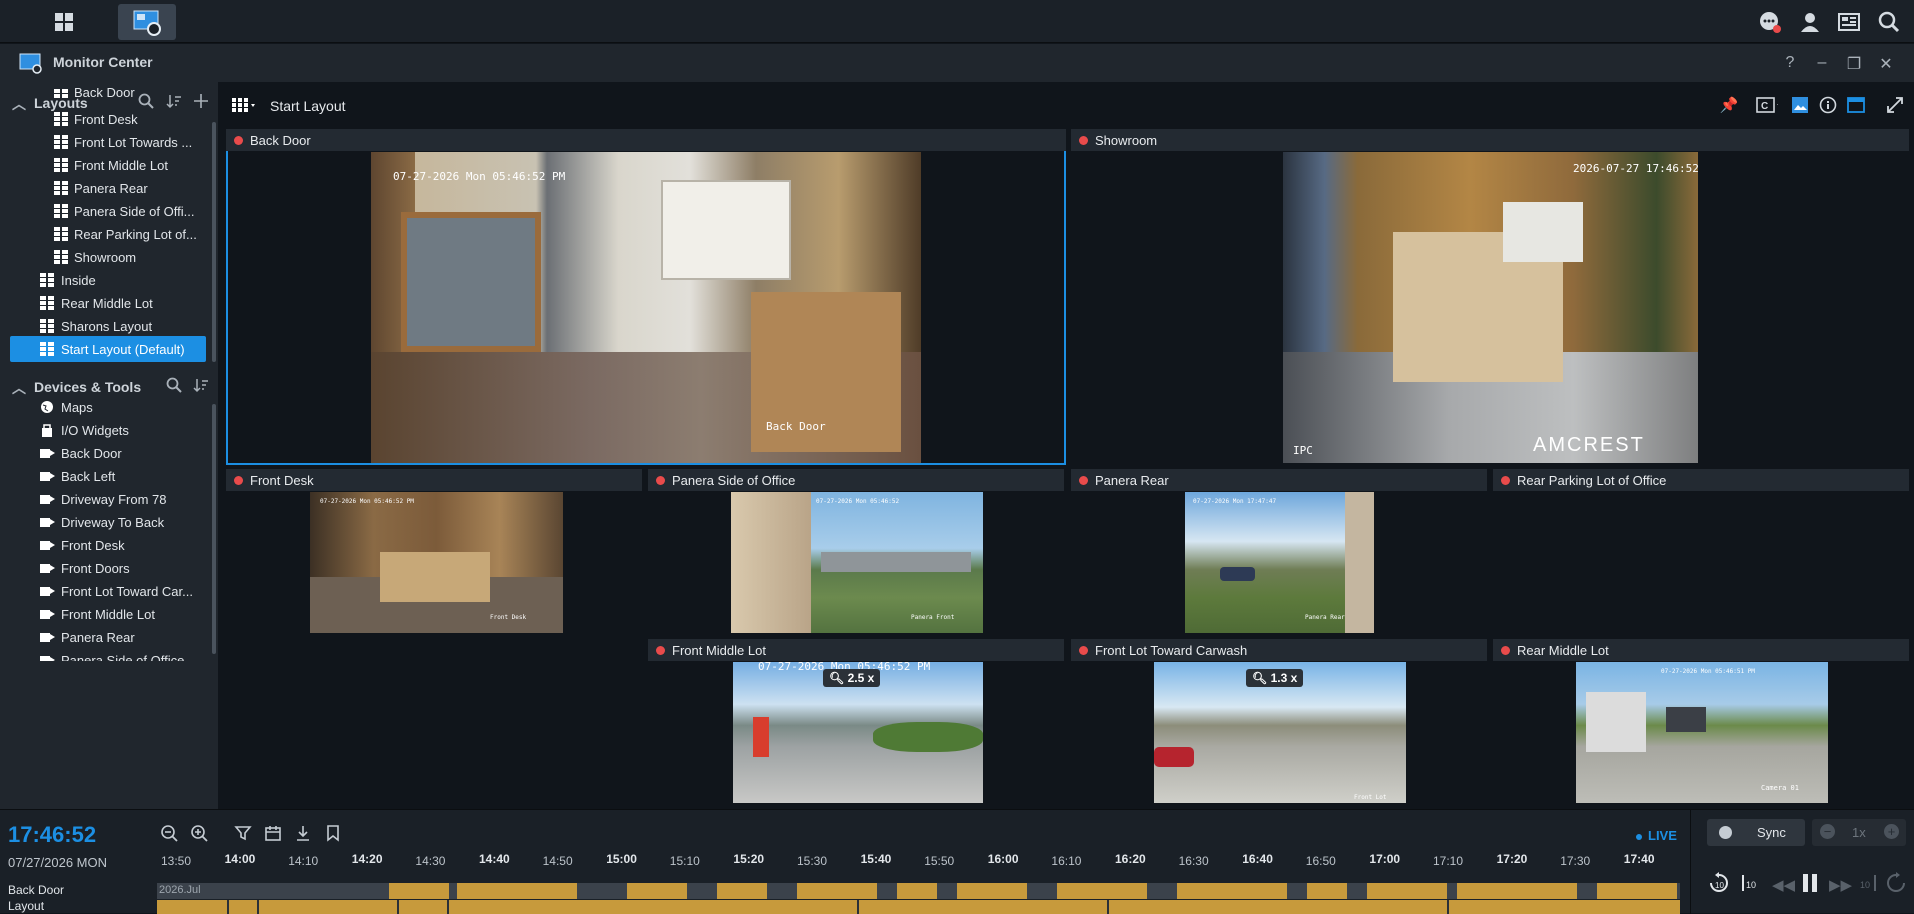  What do you see at coordinates (1849, 22) in the screenshot?
I see `widgets-icon` at bounding box center [1849, 22].